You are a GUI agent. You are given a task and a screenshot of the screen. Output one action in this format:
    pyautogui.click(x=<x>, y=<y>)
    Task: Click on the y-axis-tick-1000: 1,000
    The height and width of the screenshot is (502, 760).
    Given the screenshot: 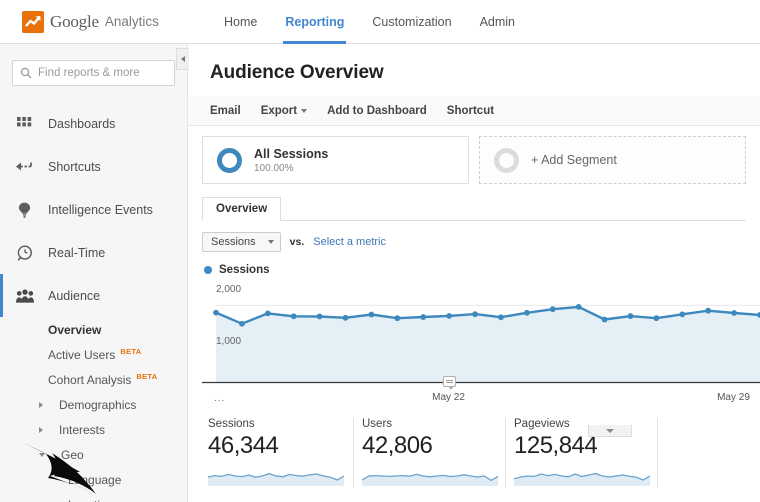 What is the action you would take?
    pyautogui.click(x=229, y=341)
    